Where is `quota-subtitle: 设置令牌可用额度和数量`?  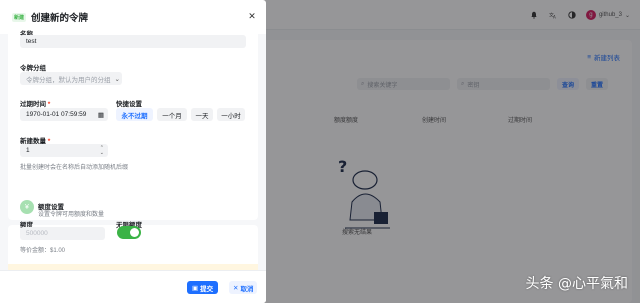 quota-subtitle: 设置令牌可用额度和数量 is located at coordinates (71, 215).